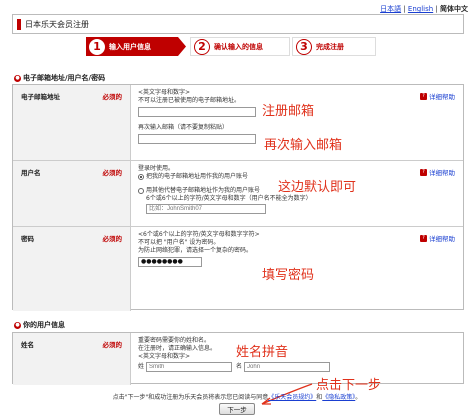 The image size is (474, 415). I want to click on member-terms-link: 《乐天会员规约》, so click(292, 397).